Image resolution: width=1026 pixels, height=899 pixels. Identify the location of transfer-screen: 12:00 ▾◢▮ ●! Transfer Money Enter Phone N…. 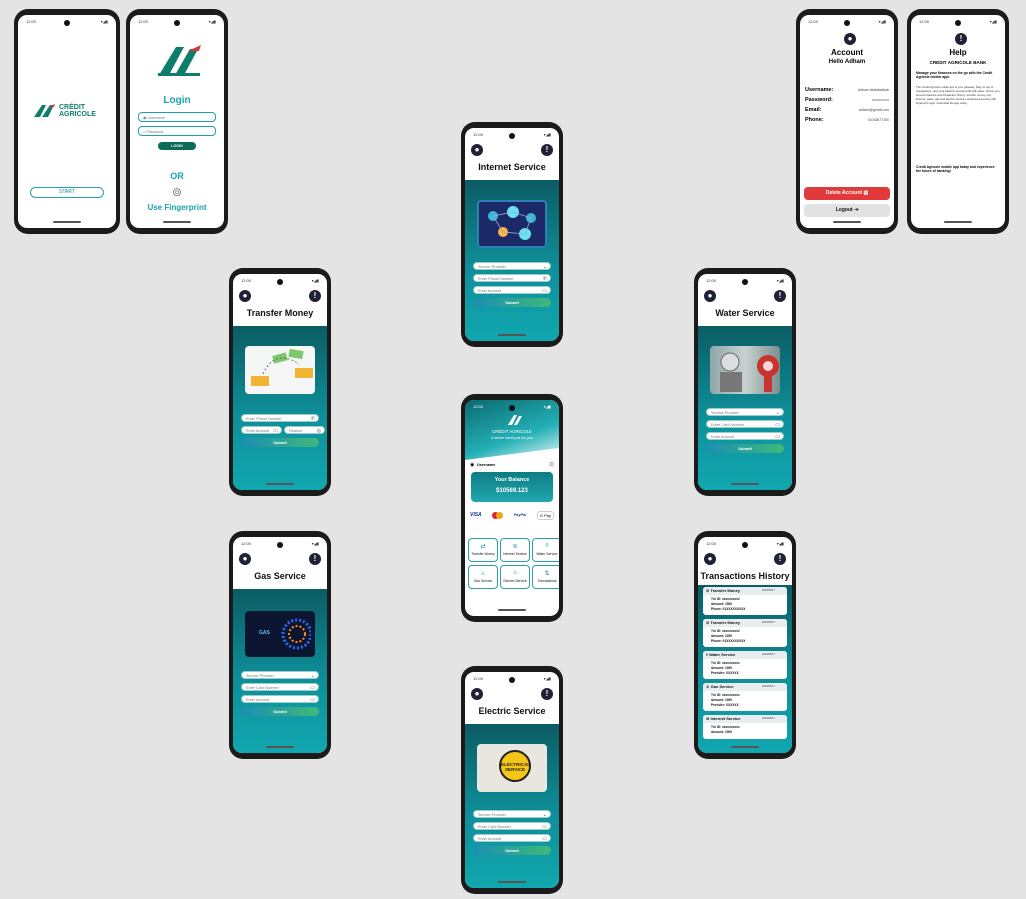
(280, 382).